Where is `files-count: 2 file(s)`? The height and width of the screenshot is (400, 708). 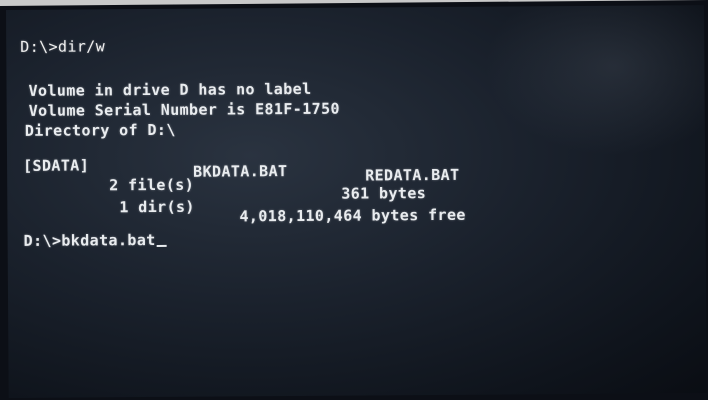 files-count: 2 file(s) is located at coordinates (152, 185).